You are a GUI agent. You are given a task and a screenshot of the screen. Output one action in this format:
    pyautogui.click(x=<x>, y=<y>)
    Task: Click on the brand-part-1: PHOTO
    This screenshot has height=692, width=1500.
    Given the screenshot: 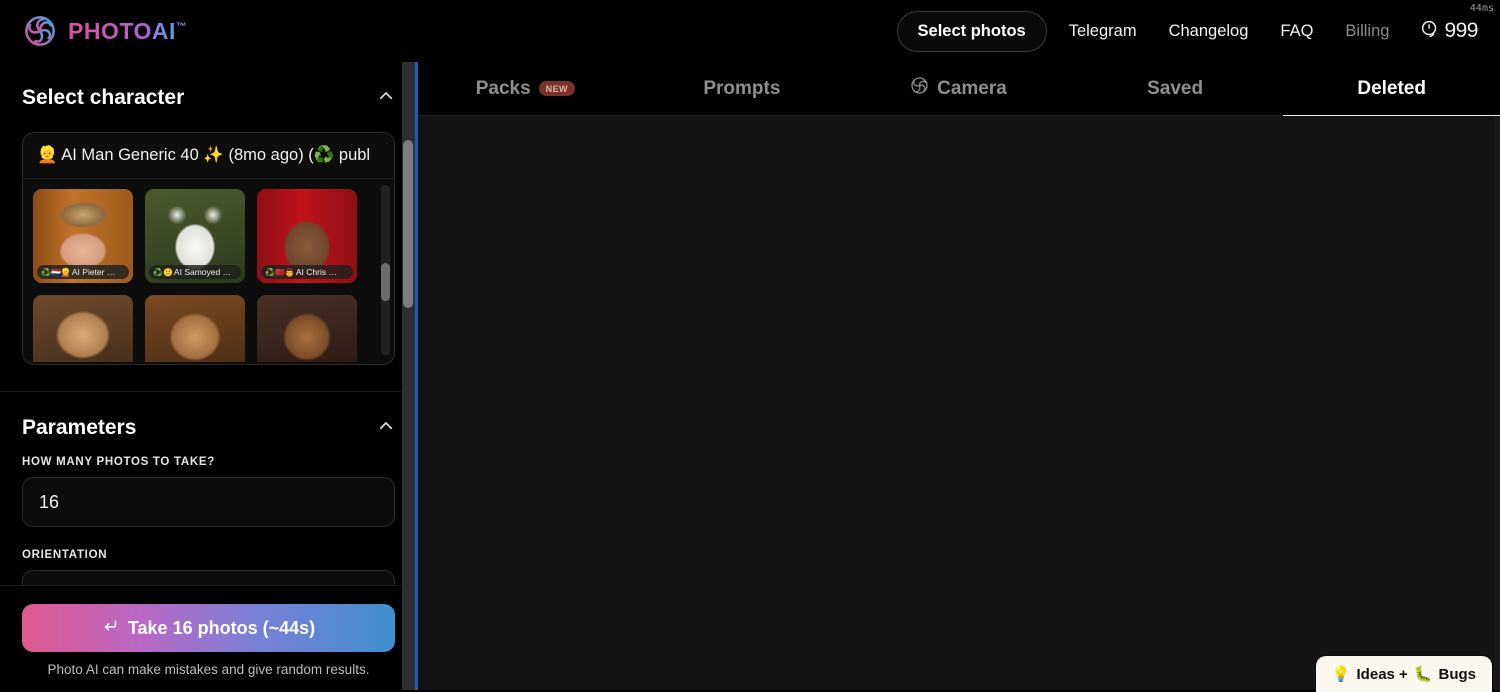 What is the action you would take?
    pyautogui.click(x=110, y=30)
    